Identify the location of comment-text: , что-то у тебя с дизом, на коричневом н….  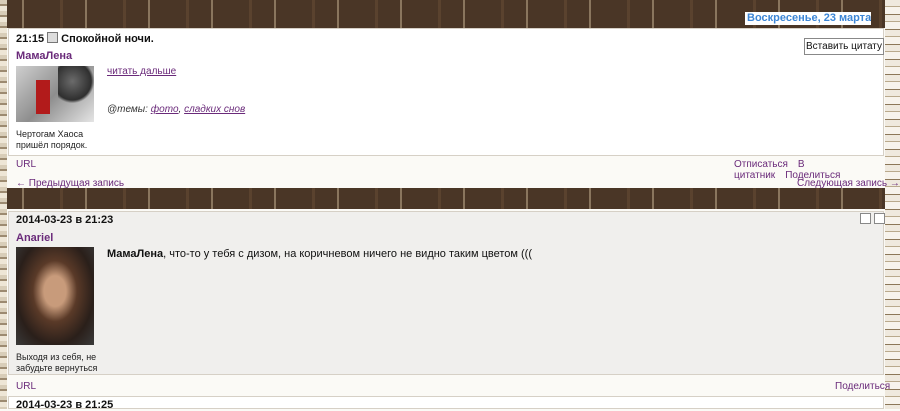
(348, 254).